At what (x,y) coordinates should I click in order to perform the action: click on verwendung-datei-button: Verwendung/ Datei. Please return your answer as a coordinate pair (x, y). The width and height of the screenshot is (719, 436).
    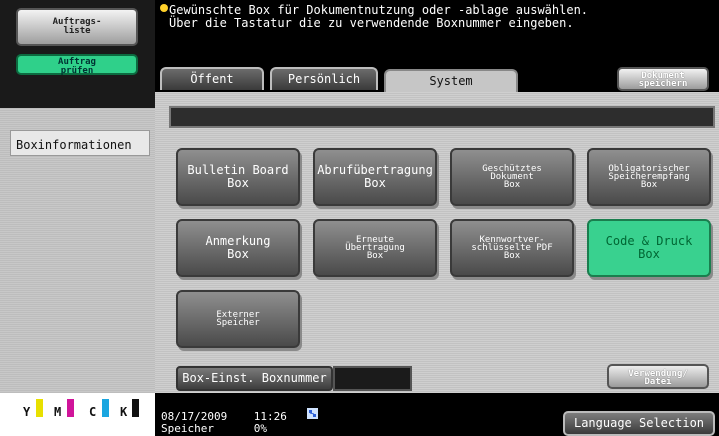
    Looking at the image, I should click on (658, 376).